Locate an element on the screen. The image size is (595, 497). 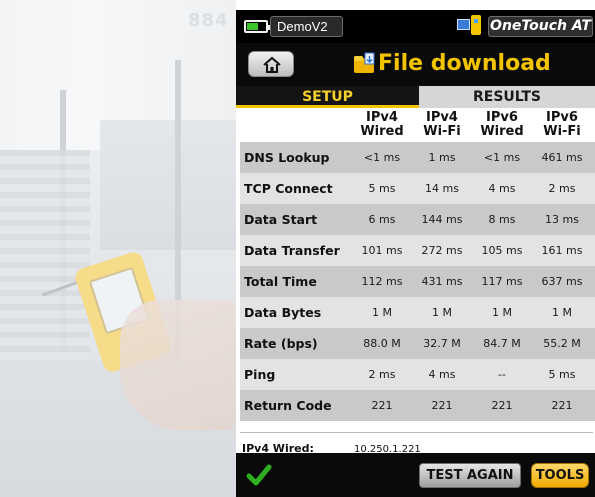
title-bar: File download is located at coordinates (415, 64).